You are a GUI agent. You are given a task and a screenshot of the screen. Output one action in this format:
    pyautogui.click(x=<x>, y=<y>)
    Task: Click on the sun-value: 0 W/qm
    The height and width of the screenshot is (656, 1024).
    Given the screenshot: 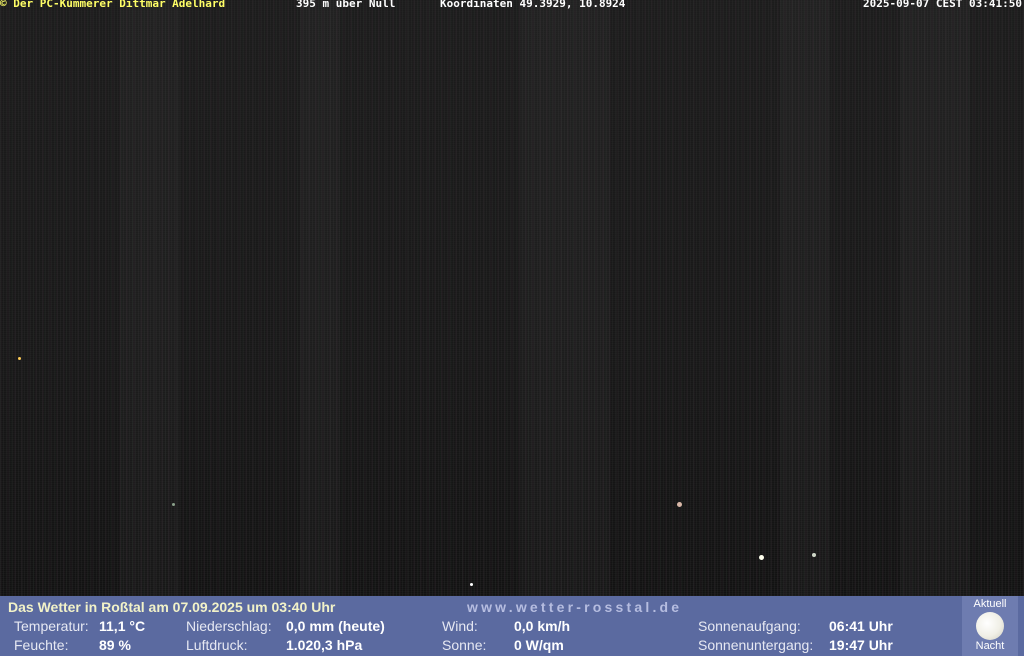 What is the action you would take?
    pyautogui.click(x=539, y=645)
    